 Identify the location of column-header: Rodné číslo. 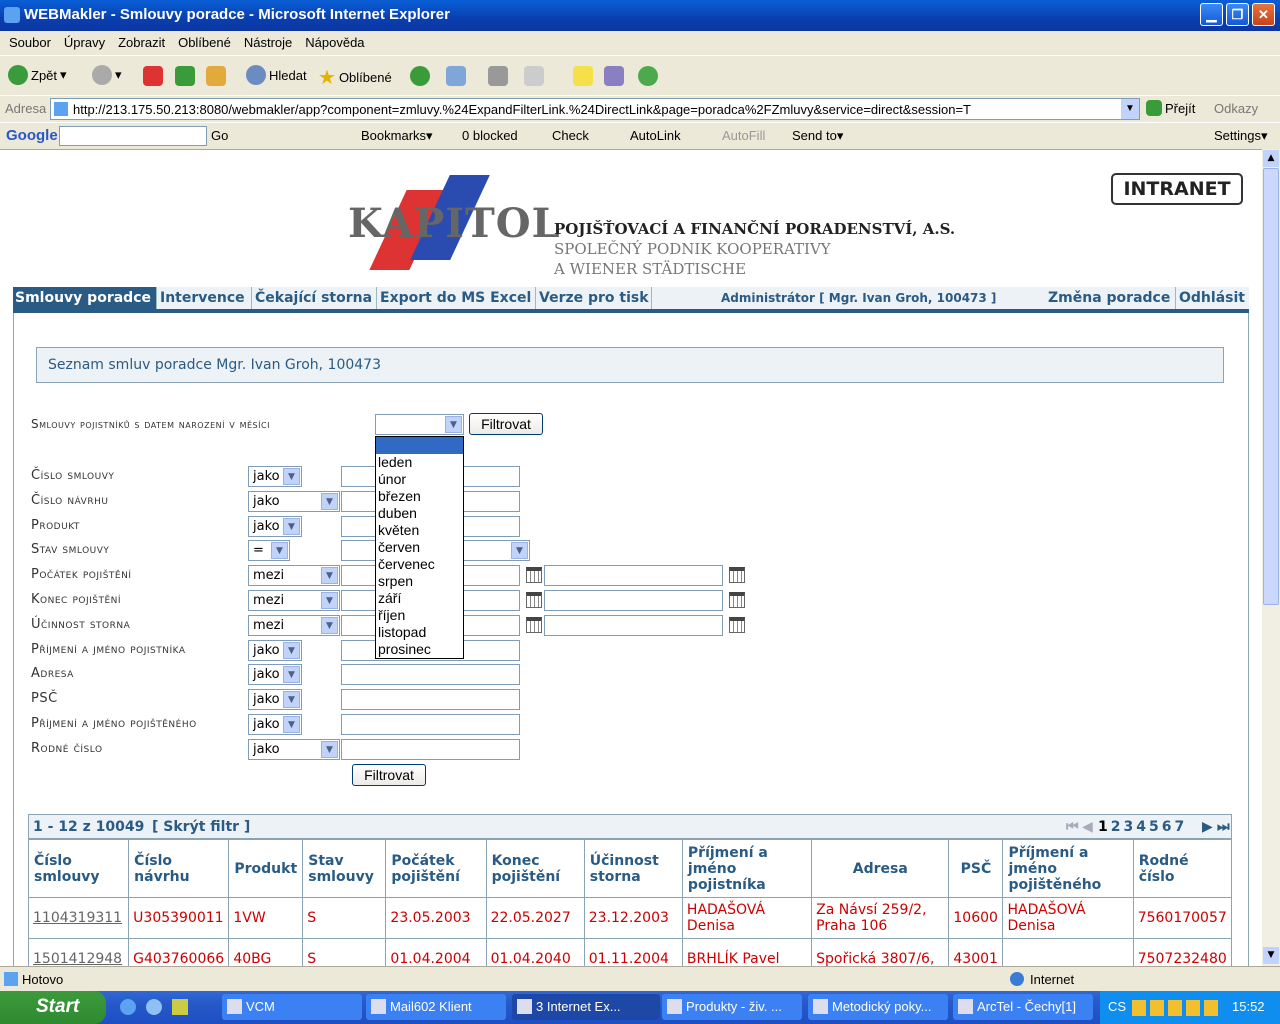
(1182, 868).